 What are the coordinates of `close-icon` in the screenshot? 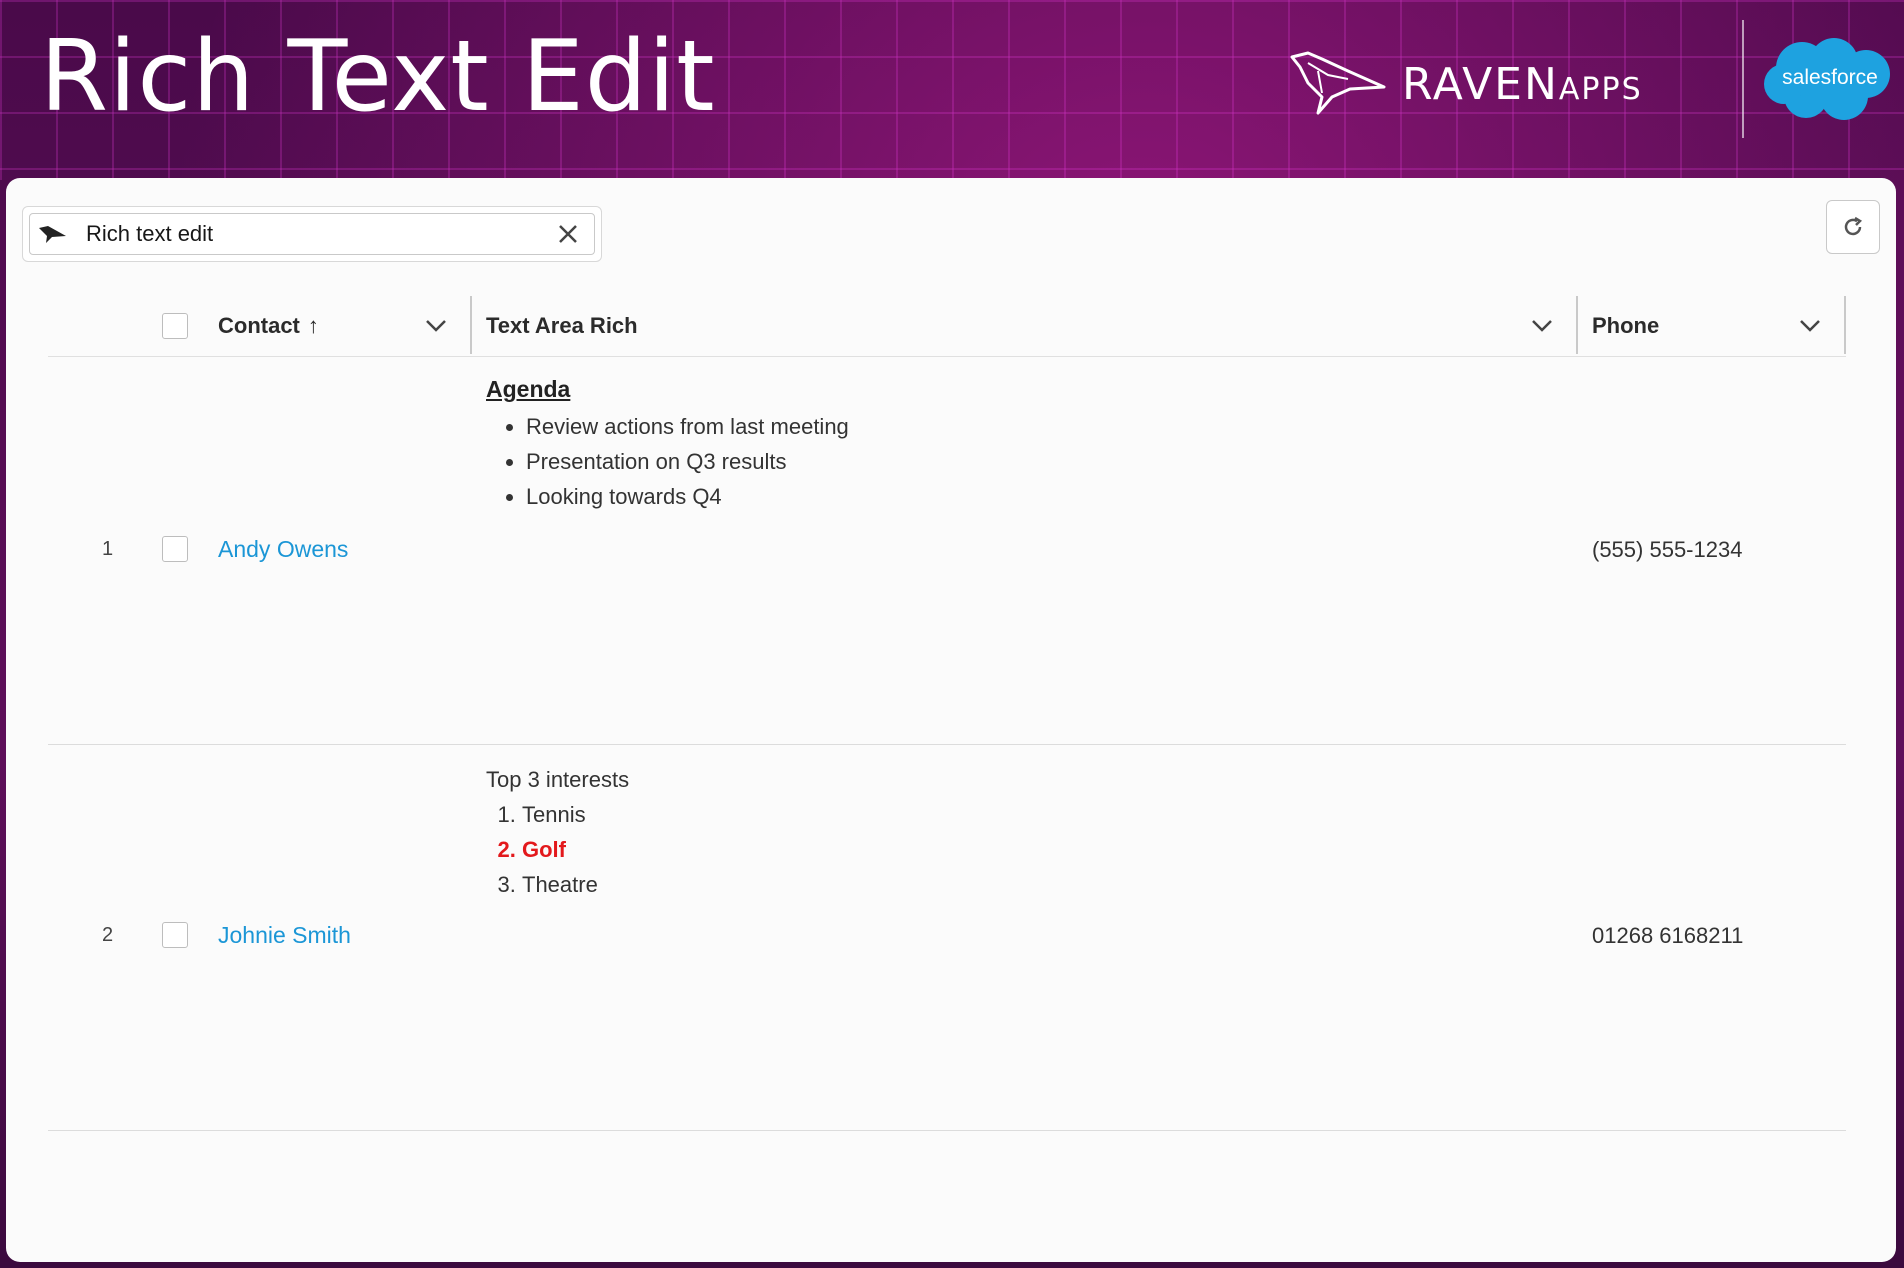 It's located at (568, 234).